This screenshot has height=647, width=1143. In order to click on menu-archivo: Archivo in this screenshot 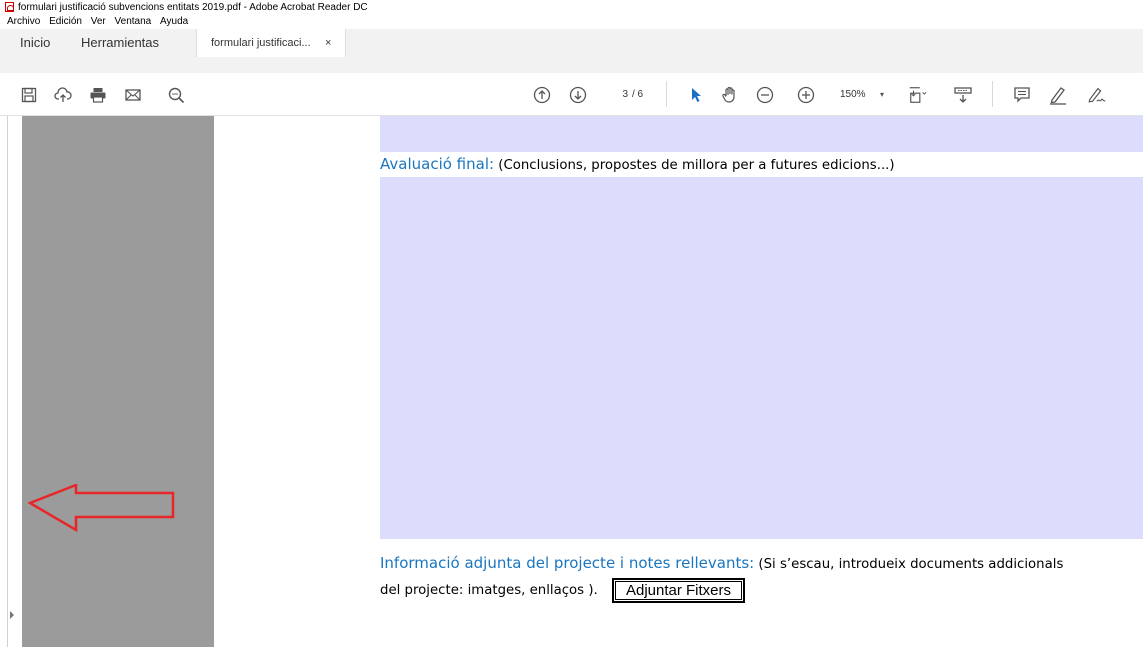, I will do `click(23, 21)`.